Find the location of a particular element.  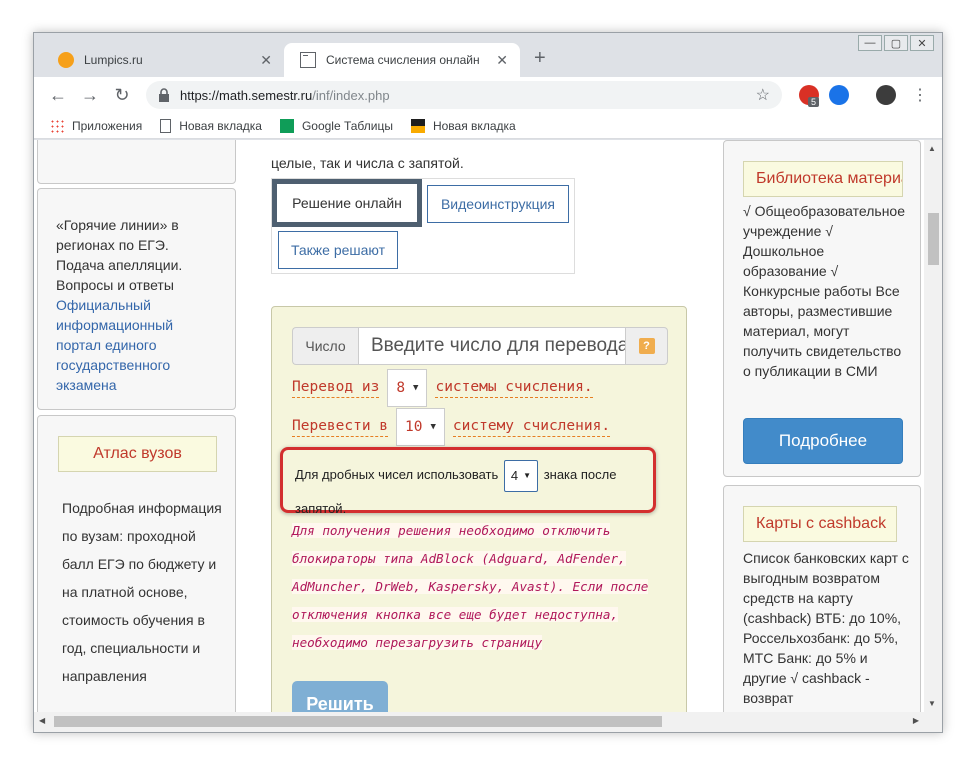

horizontal-scrollbar: ◀ ▶ is located at coordinates (488, 722).